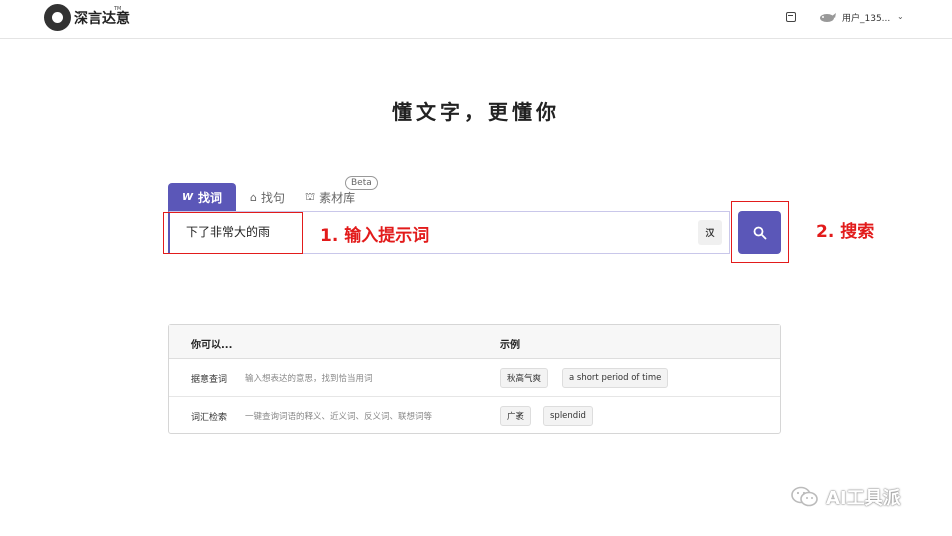  Describe the element at coordinates (233, 233) in the screenshot. I see `annotation-box-input` at that location.